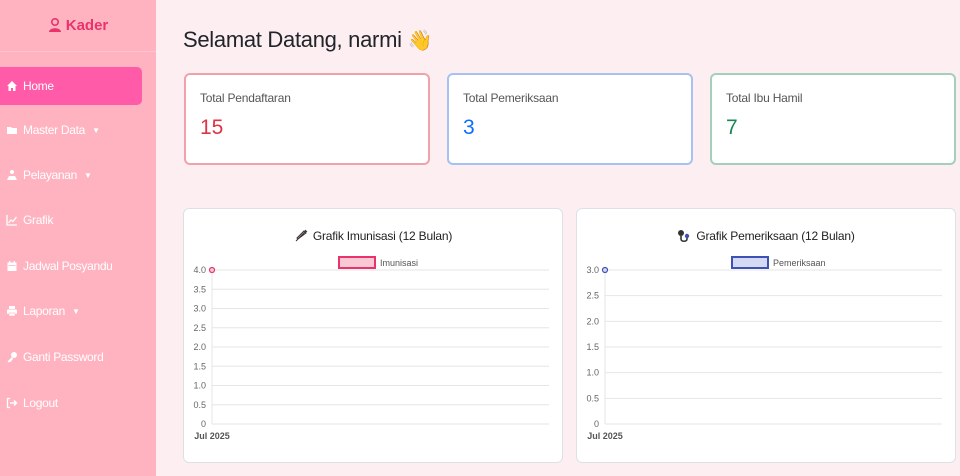  I want to click on sidebar-item-jadwal-posyandu: Jadwal Posyandu, so click(71, 266).